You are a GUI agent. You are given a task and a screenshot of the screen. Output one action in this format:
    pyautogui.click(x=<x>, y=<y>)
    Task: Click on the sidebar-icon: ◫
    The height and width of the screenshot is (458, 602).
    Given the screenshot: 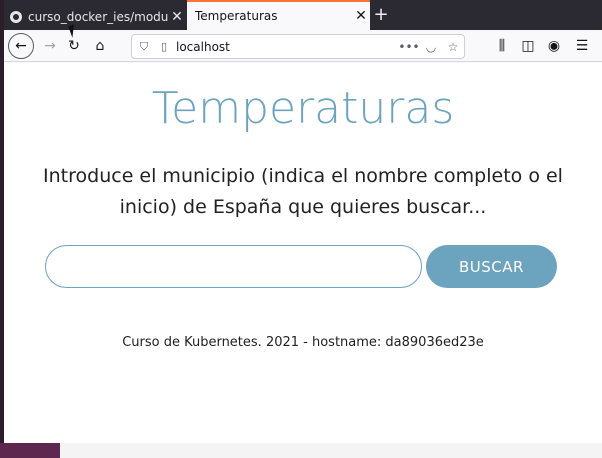 What is the action you would take?
    pyautogui.click(x=528, y=46)
    